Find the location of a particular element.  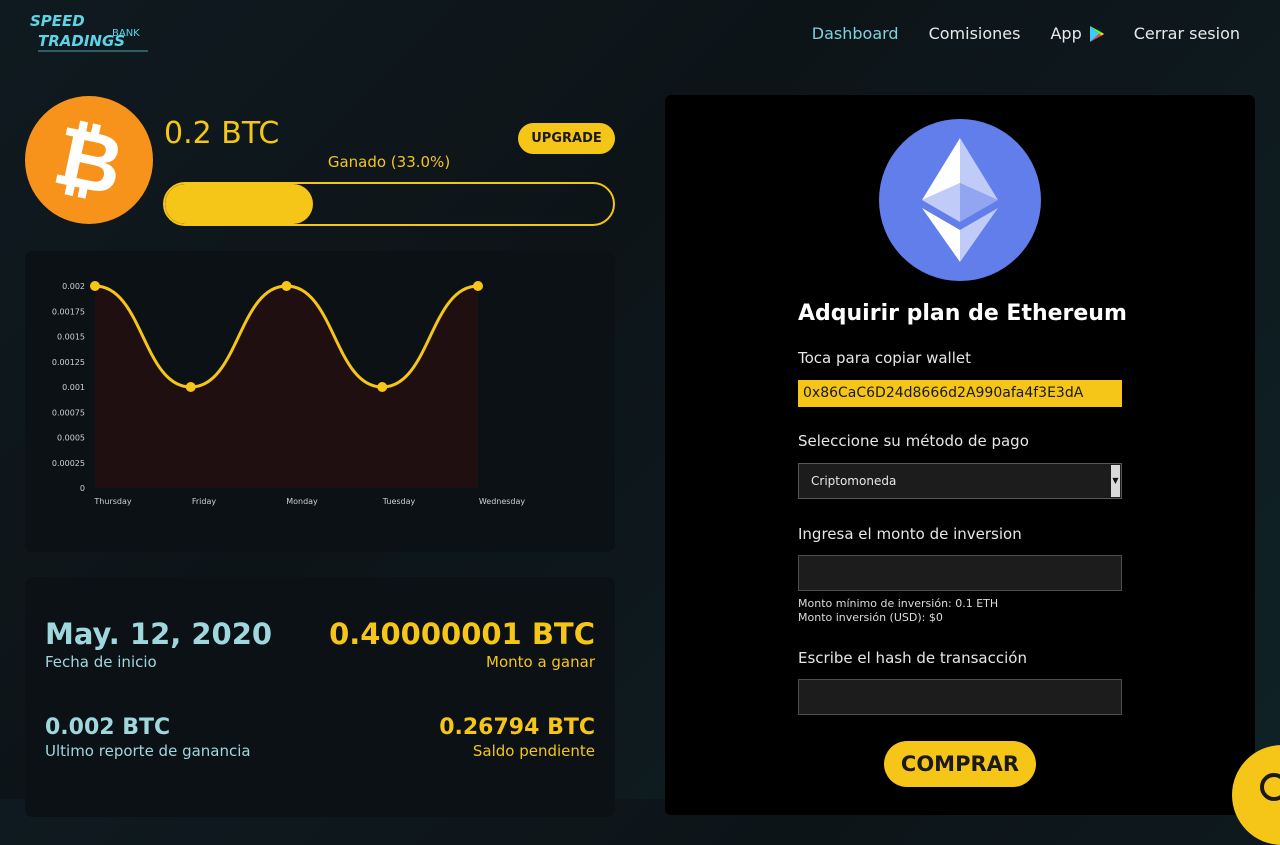

nav-cerrar-sesion: Cerrar sesion is located at coordinates (1187, 33).